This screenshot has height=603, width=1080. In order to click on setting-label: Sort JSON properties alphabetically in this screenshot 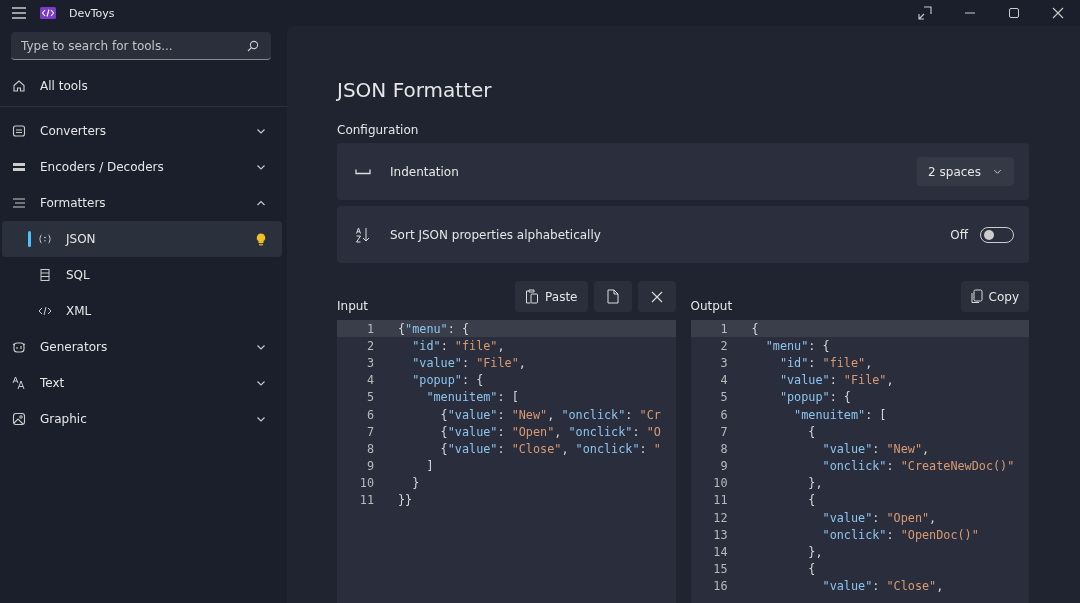, I will do `click(496, 234)`.